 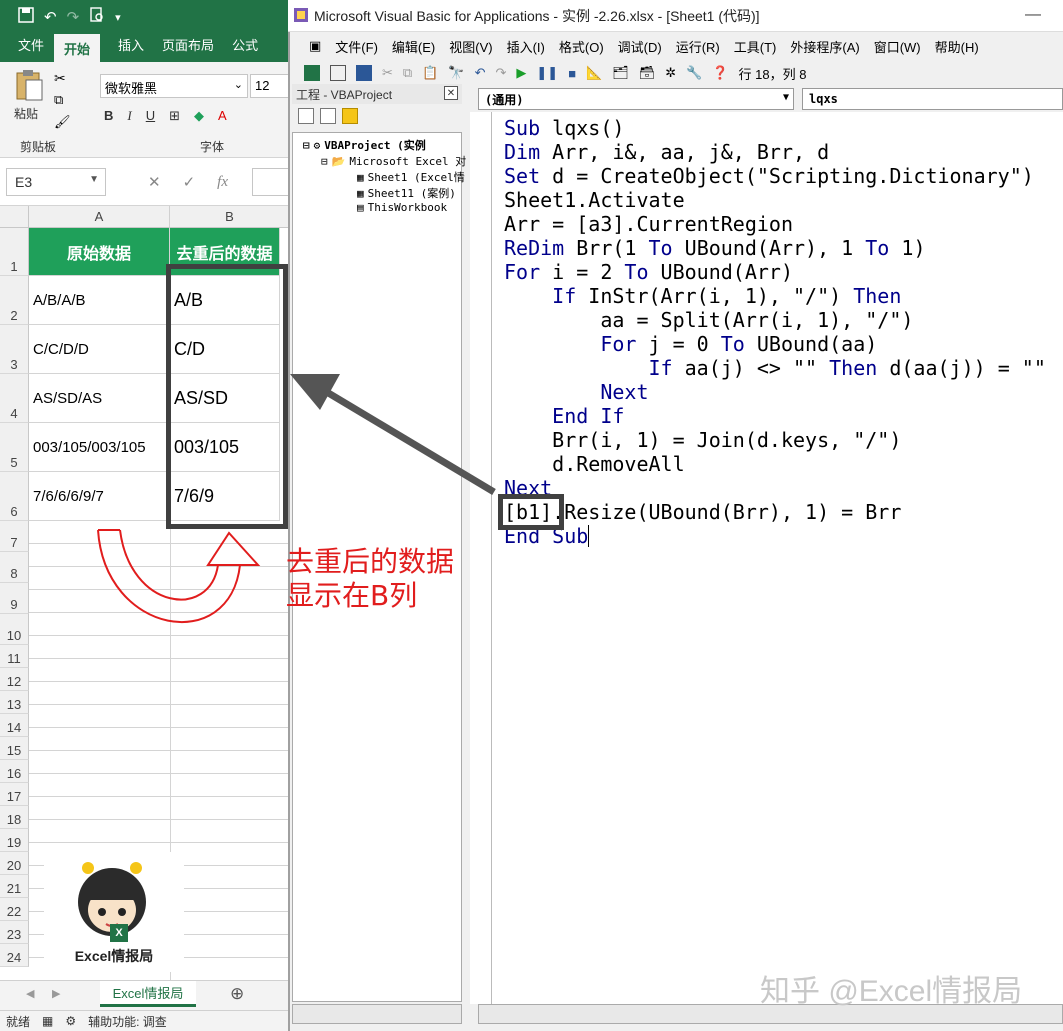 I want to click on tab-home: 开始, so click(x=77, y=48).